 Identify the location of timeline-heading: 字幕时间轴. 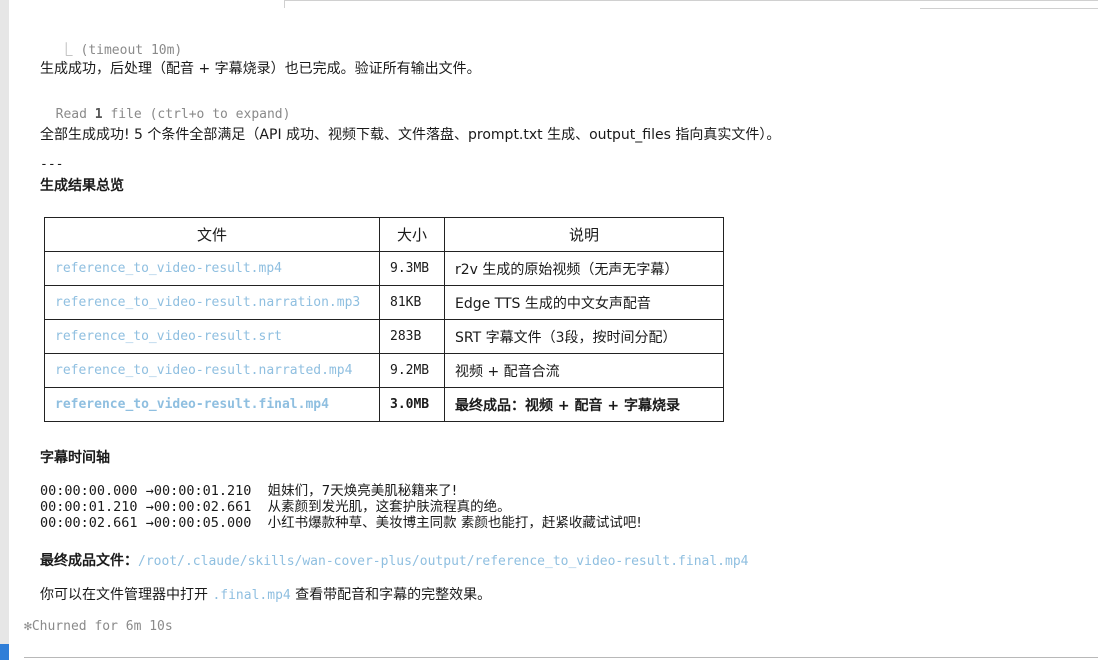
(75, 458).